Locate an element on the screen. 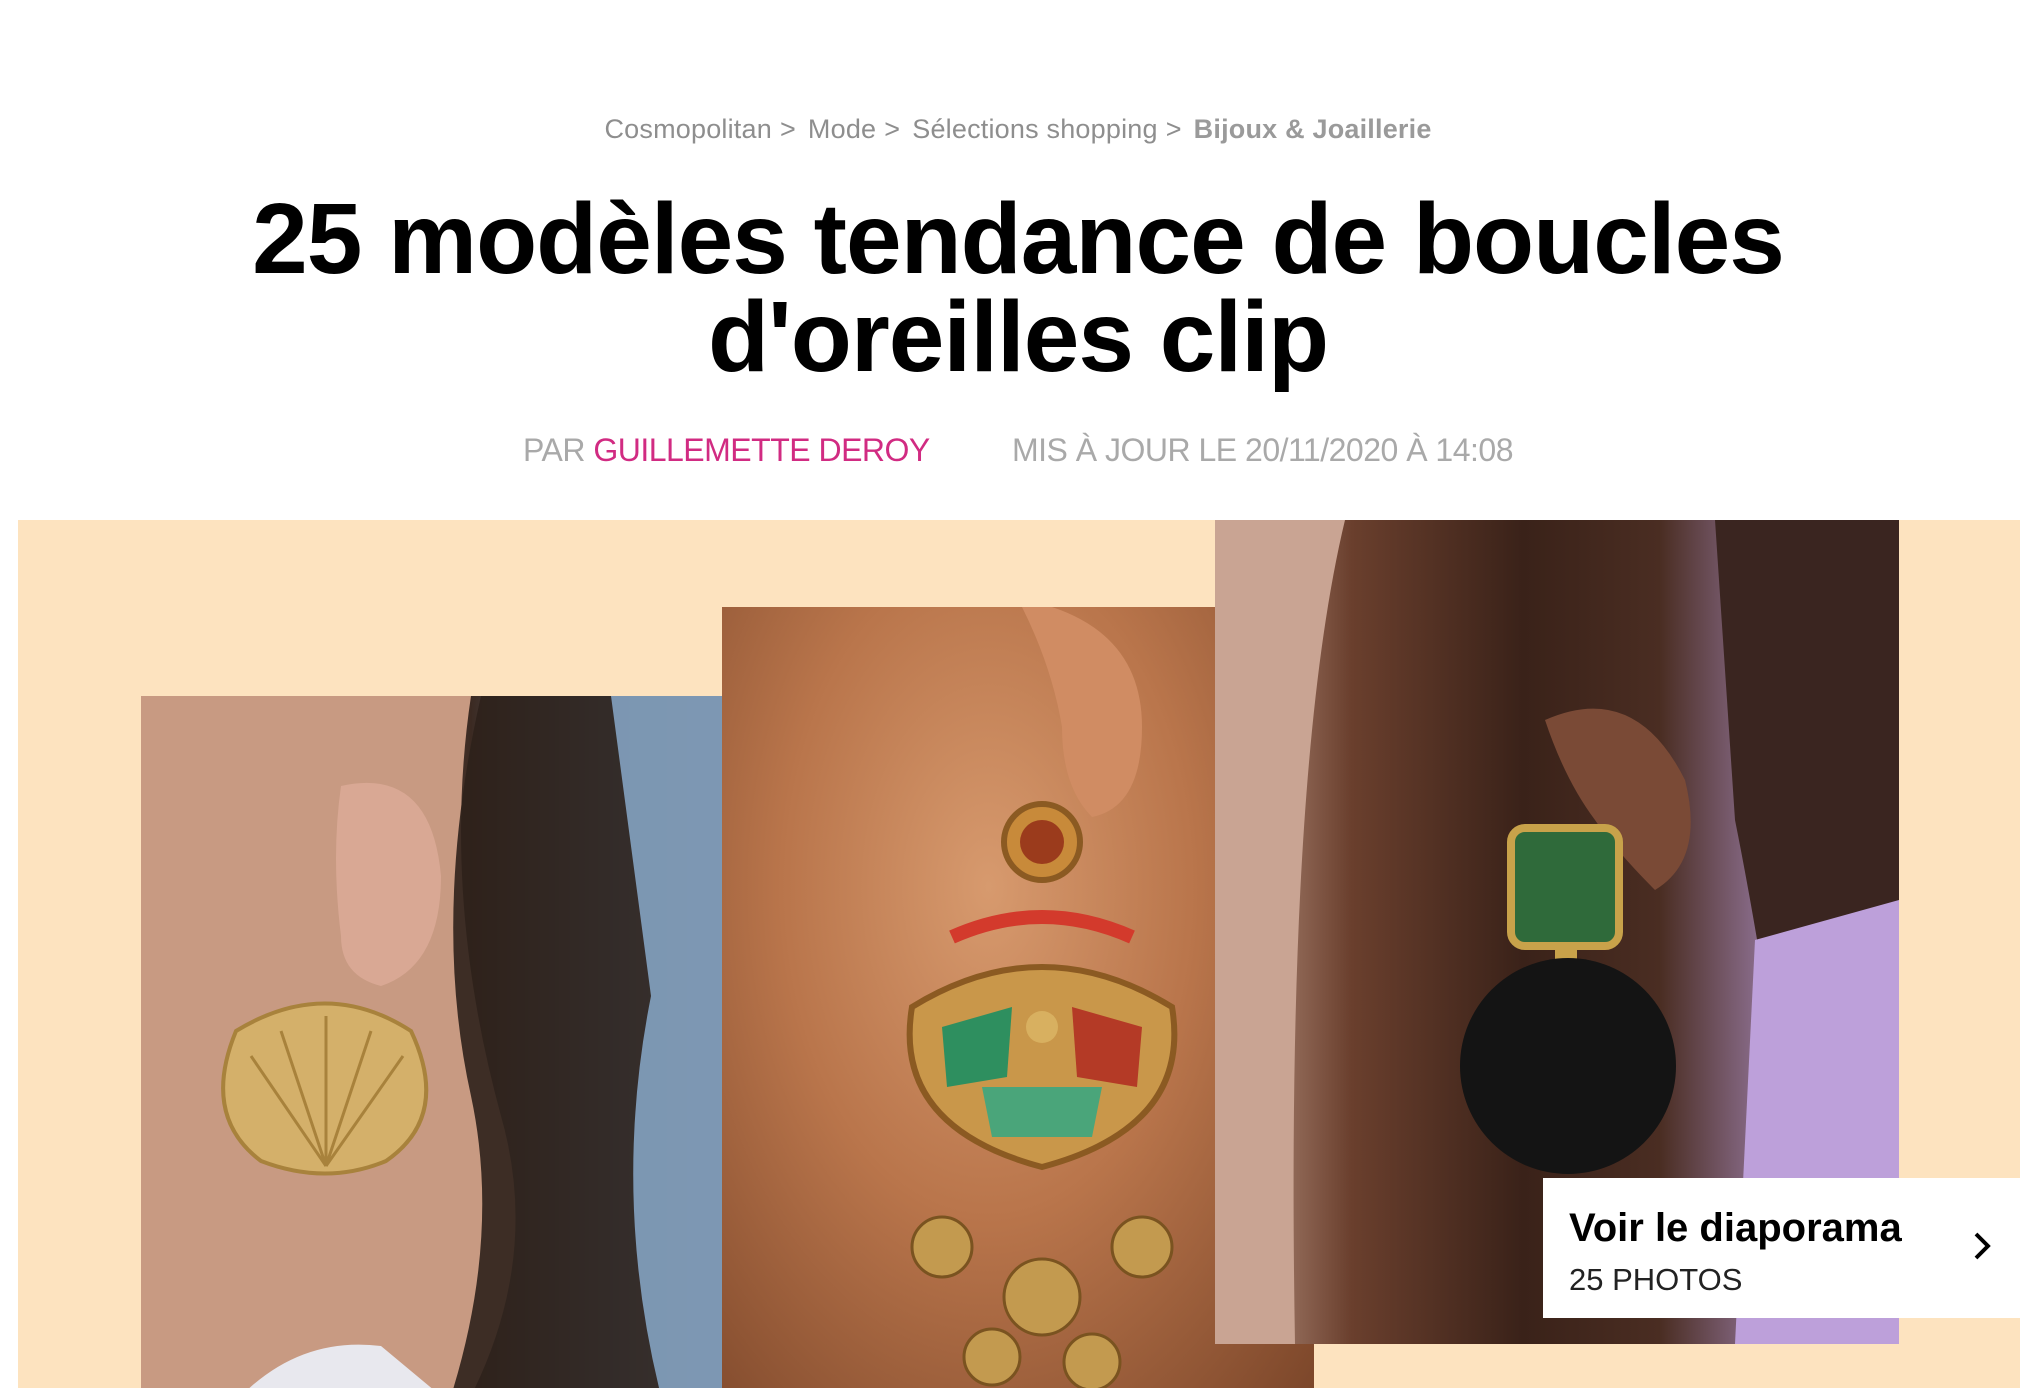 Image resolution: width=2020 pixels, height=1388 pixels. breadcrumb-current: Bijoux & Joaillerie is located at coordinates (1312, 129).